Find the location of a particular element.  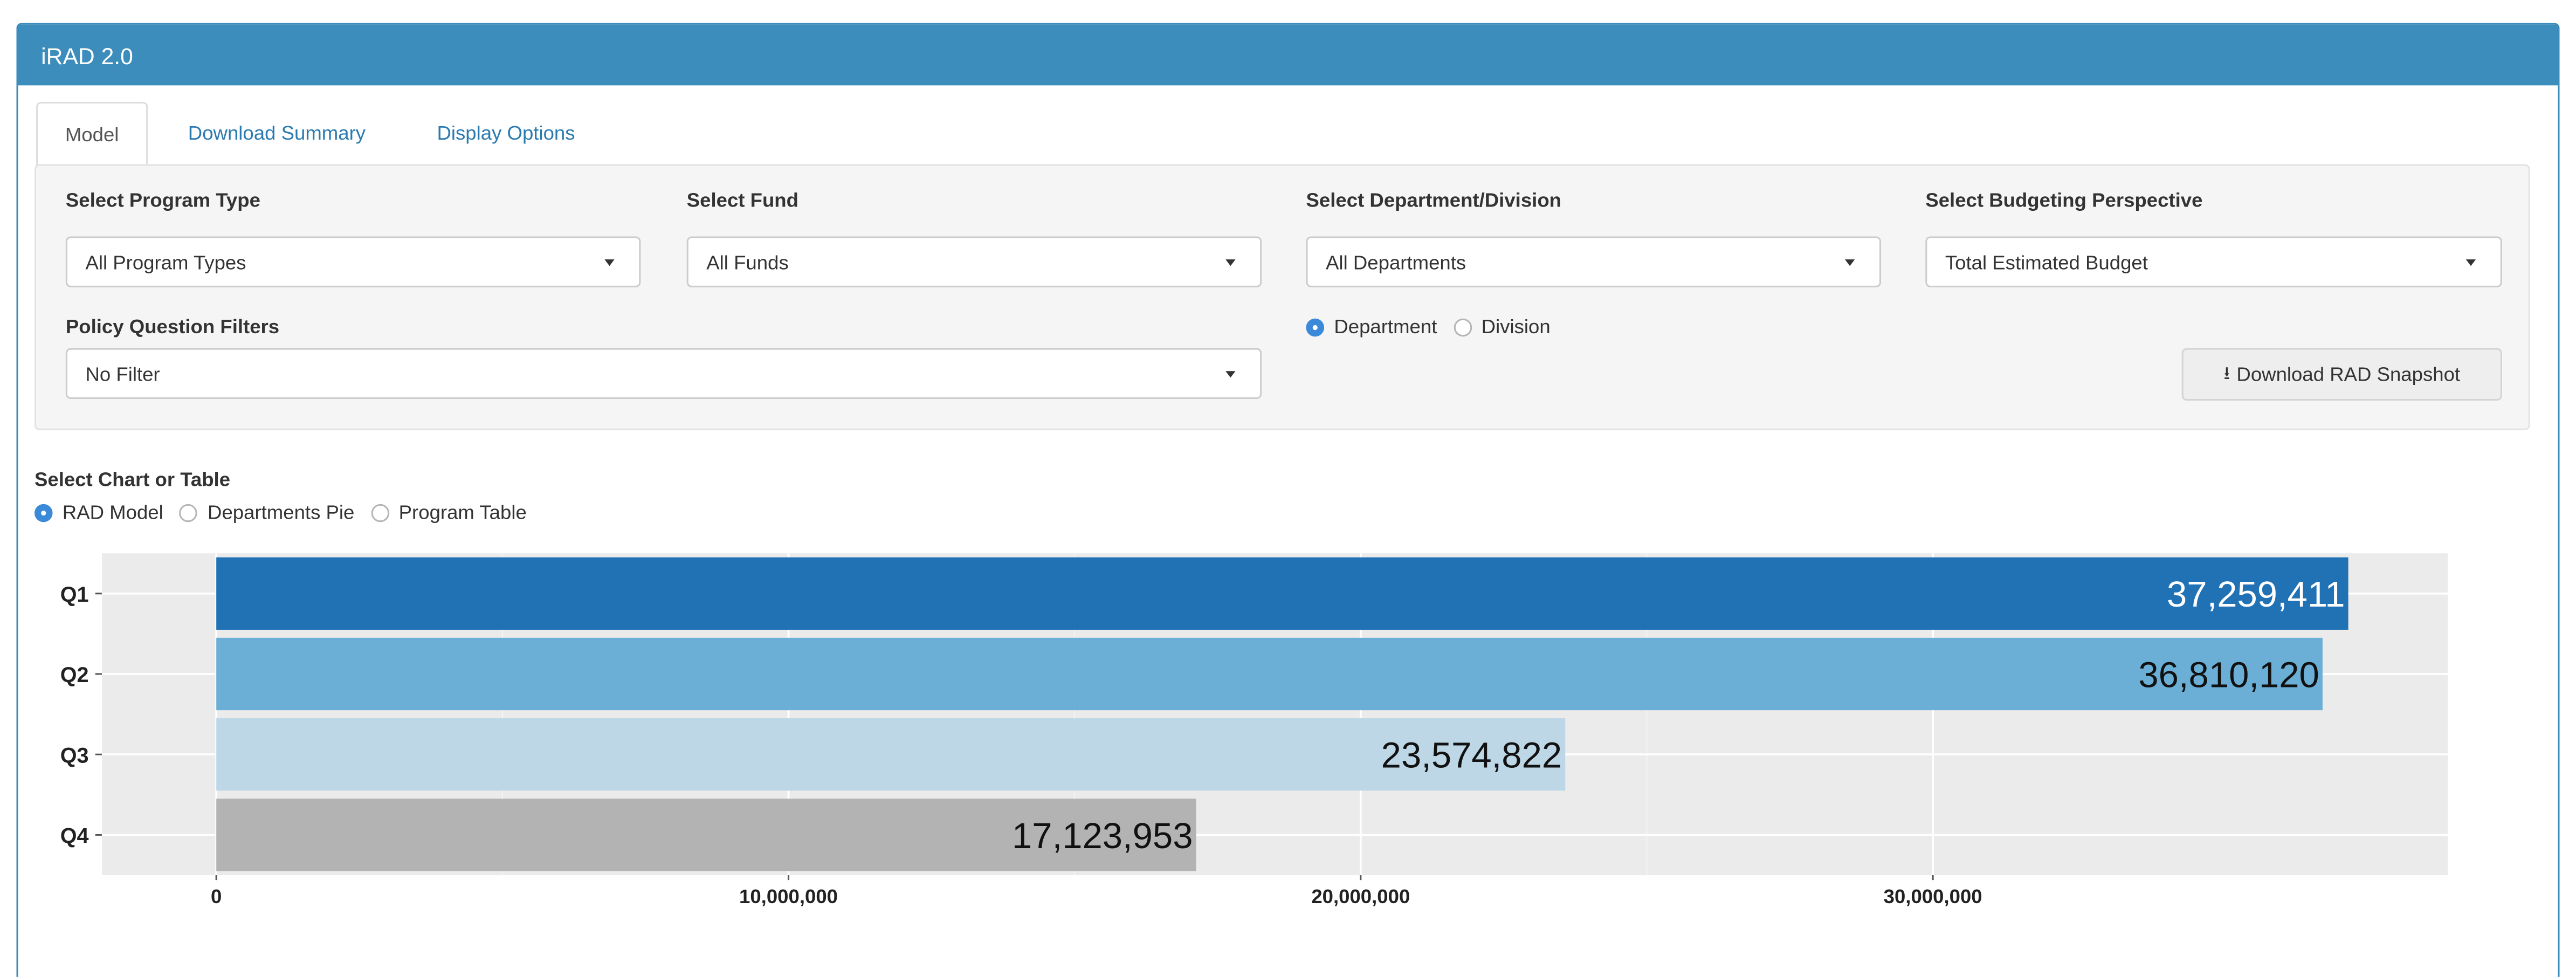

radio-division-label: Division is located at coordinates (1516, 327).